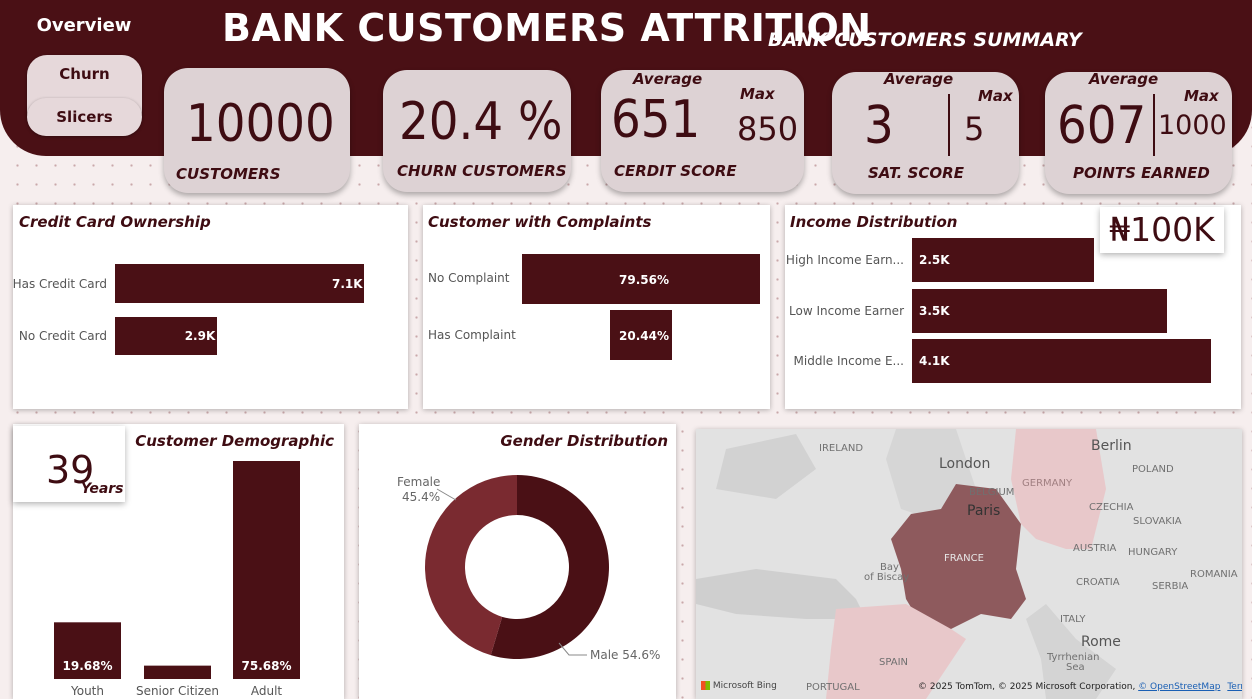  Describe the element at coordinates (965, 464) in the screenshot. I see `map-label-london: London` at that location.